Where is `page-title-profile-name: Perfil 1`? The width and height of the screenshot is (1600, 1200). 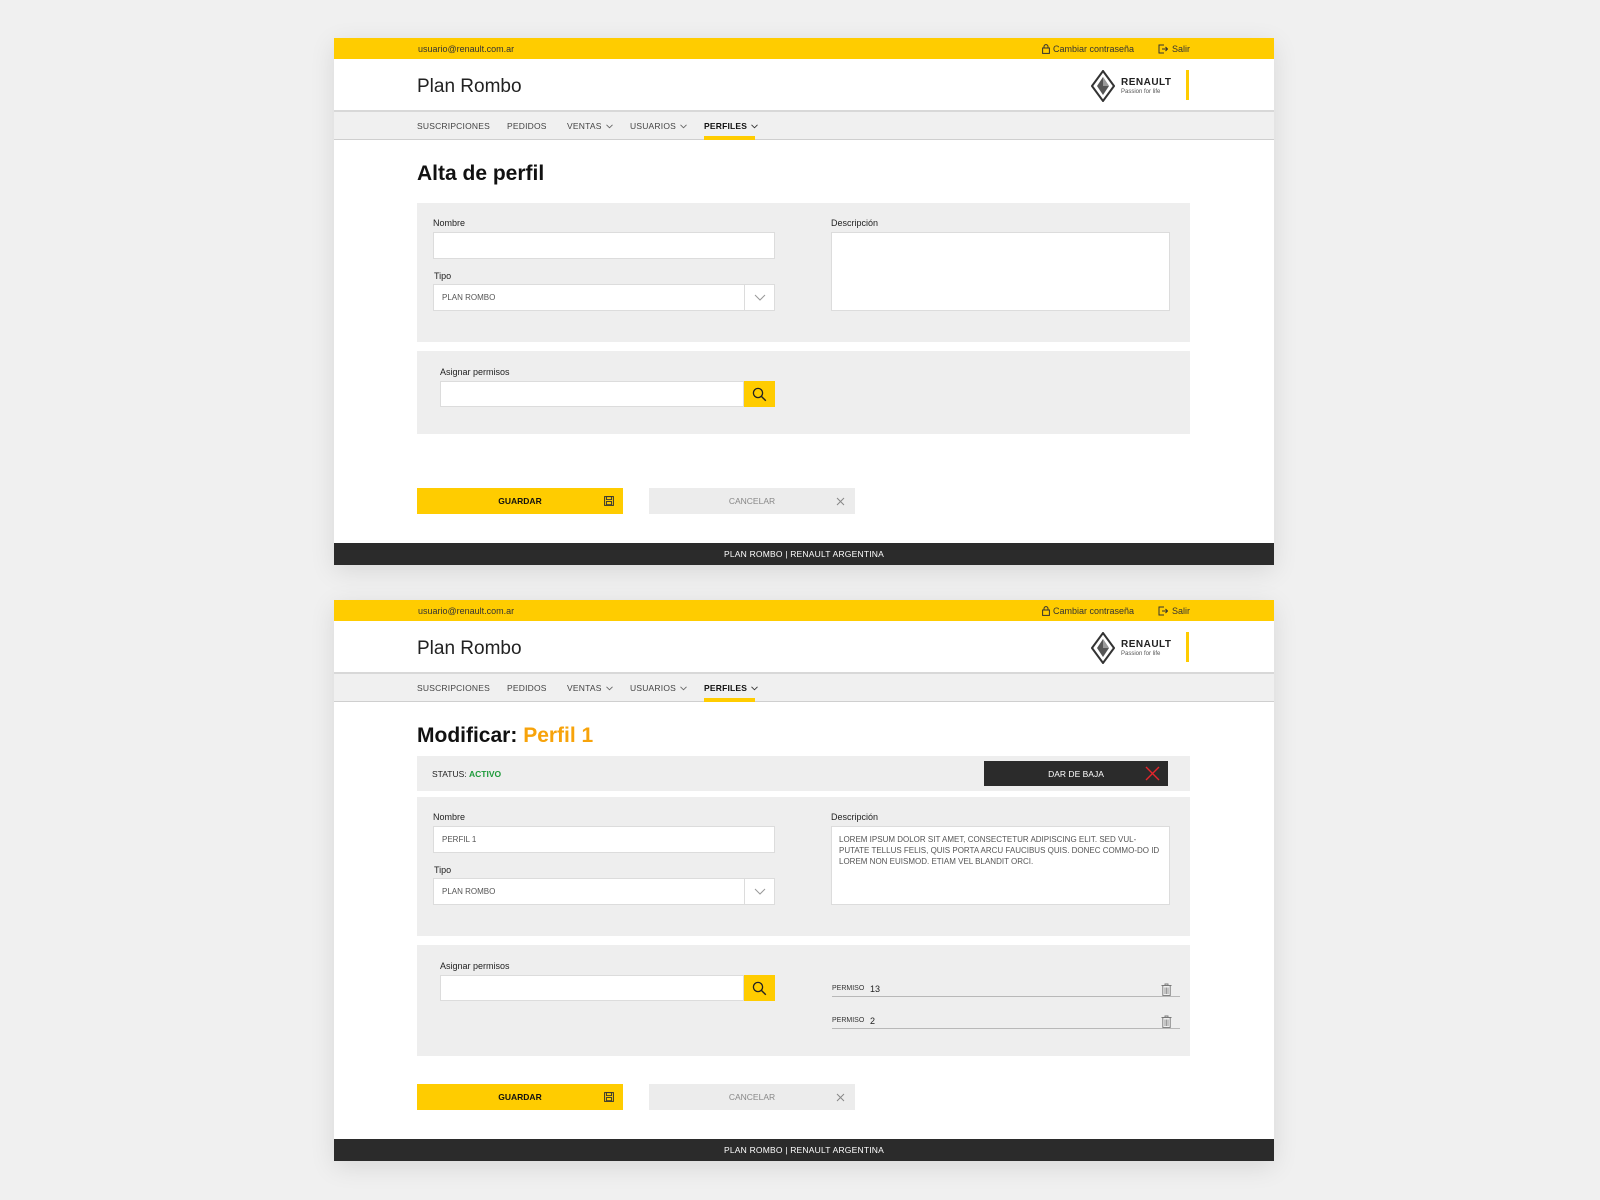 page-title-profile-name: Perfil 1 is located at coordinates (558, 735).